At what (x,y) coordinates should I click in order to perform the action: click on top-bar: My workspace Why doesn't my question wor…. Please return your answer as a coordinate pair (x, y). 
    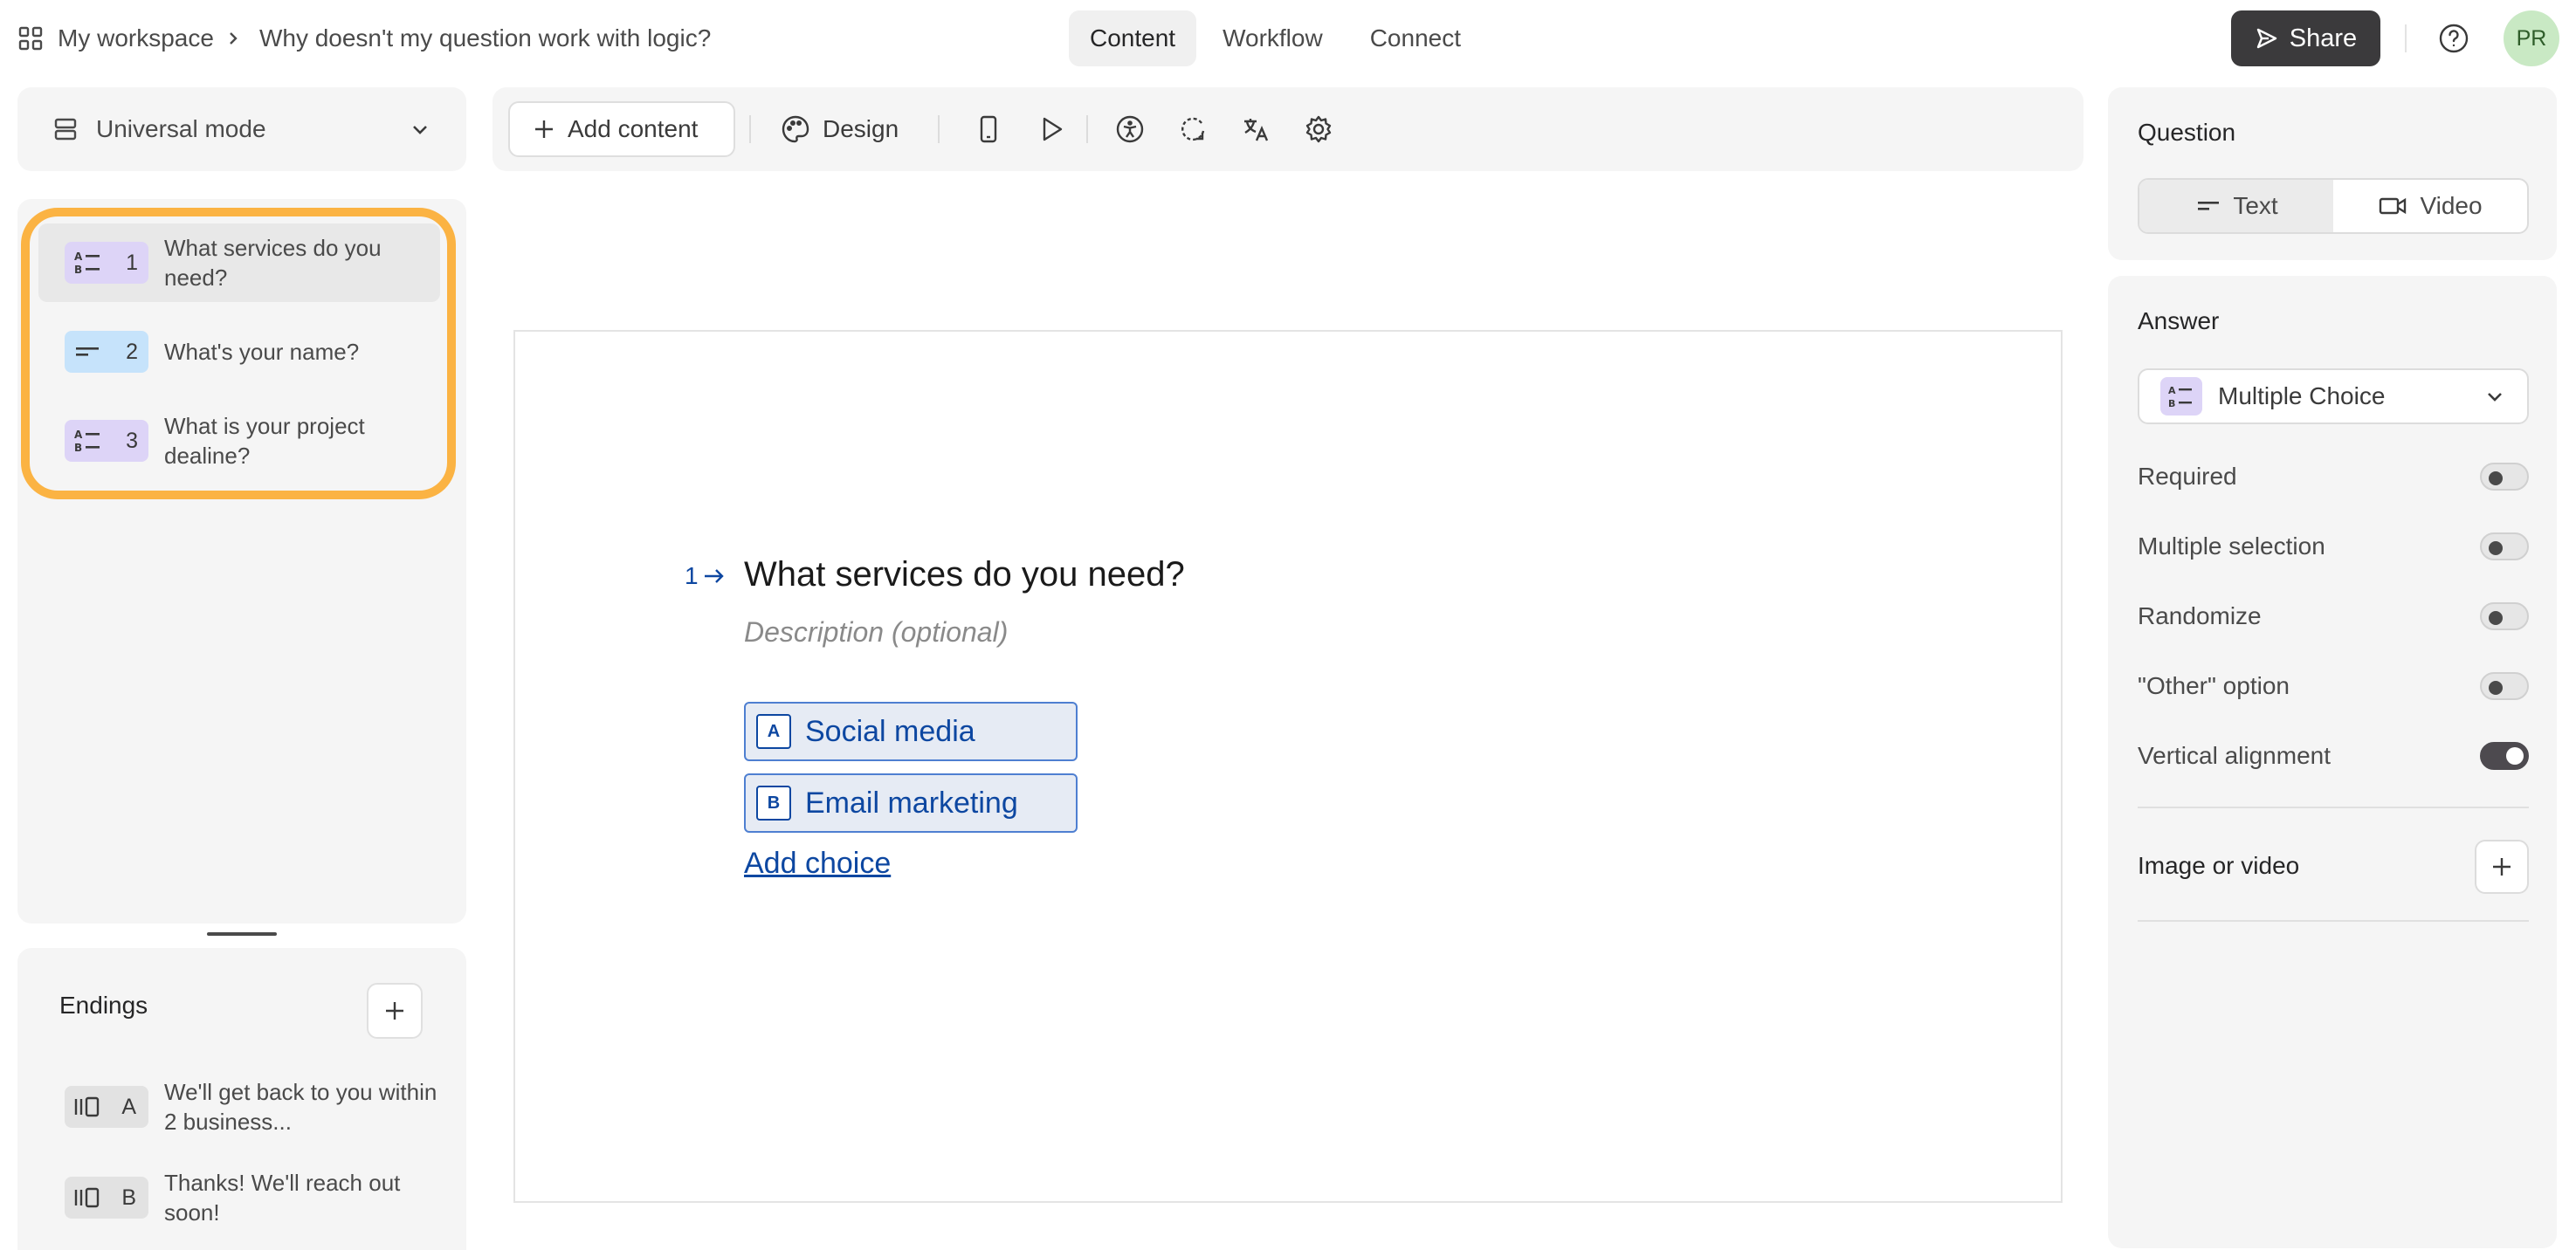
    Looking at the image, I should click on (1288, 38).